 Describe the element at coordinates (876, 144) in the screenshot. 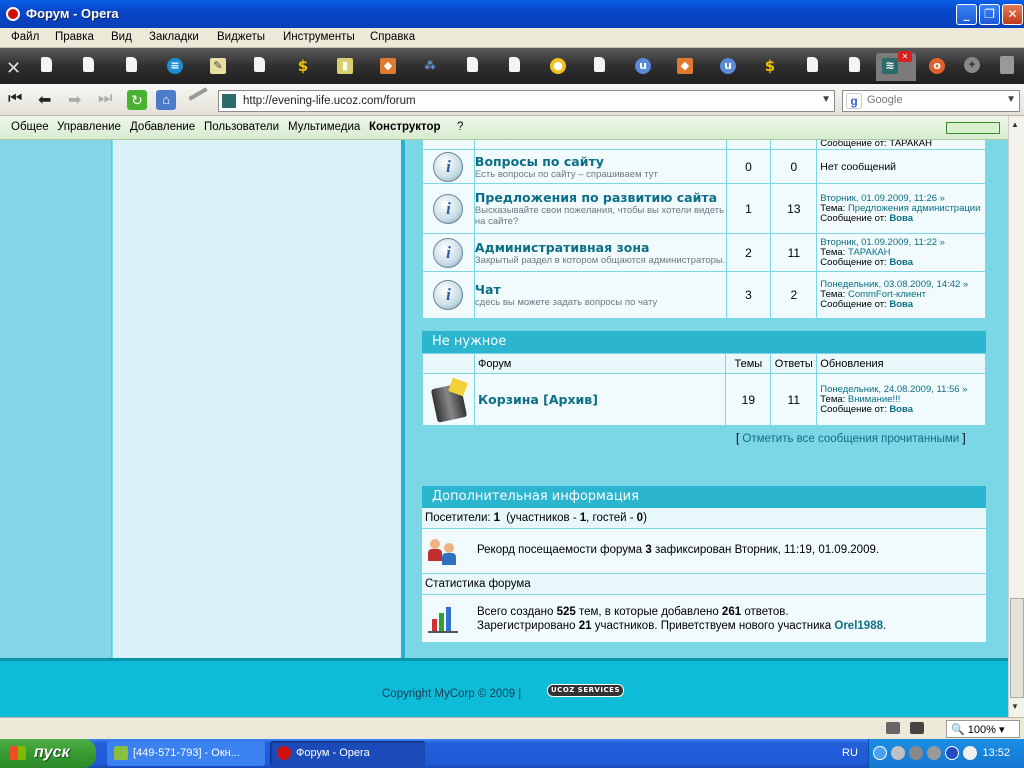

I see `partial-update: Сообщение от: ТАРАКАН` at that location.